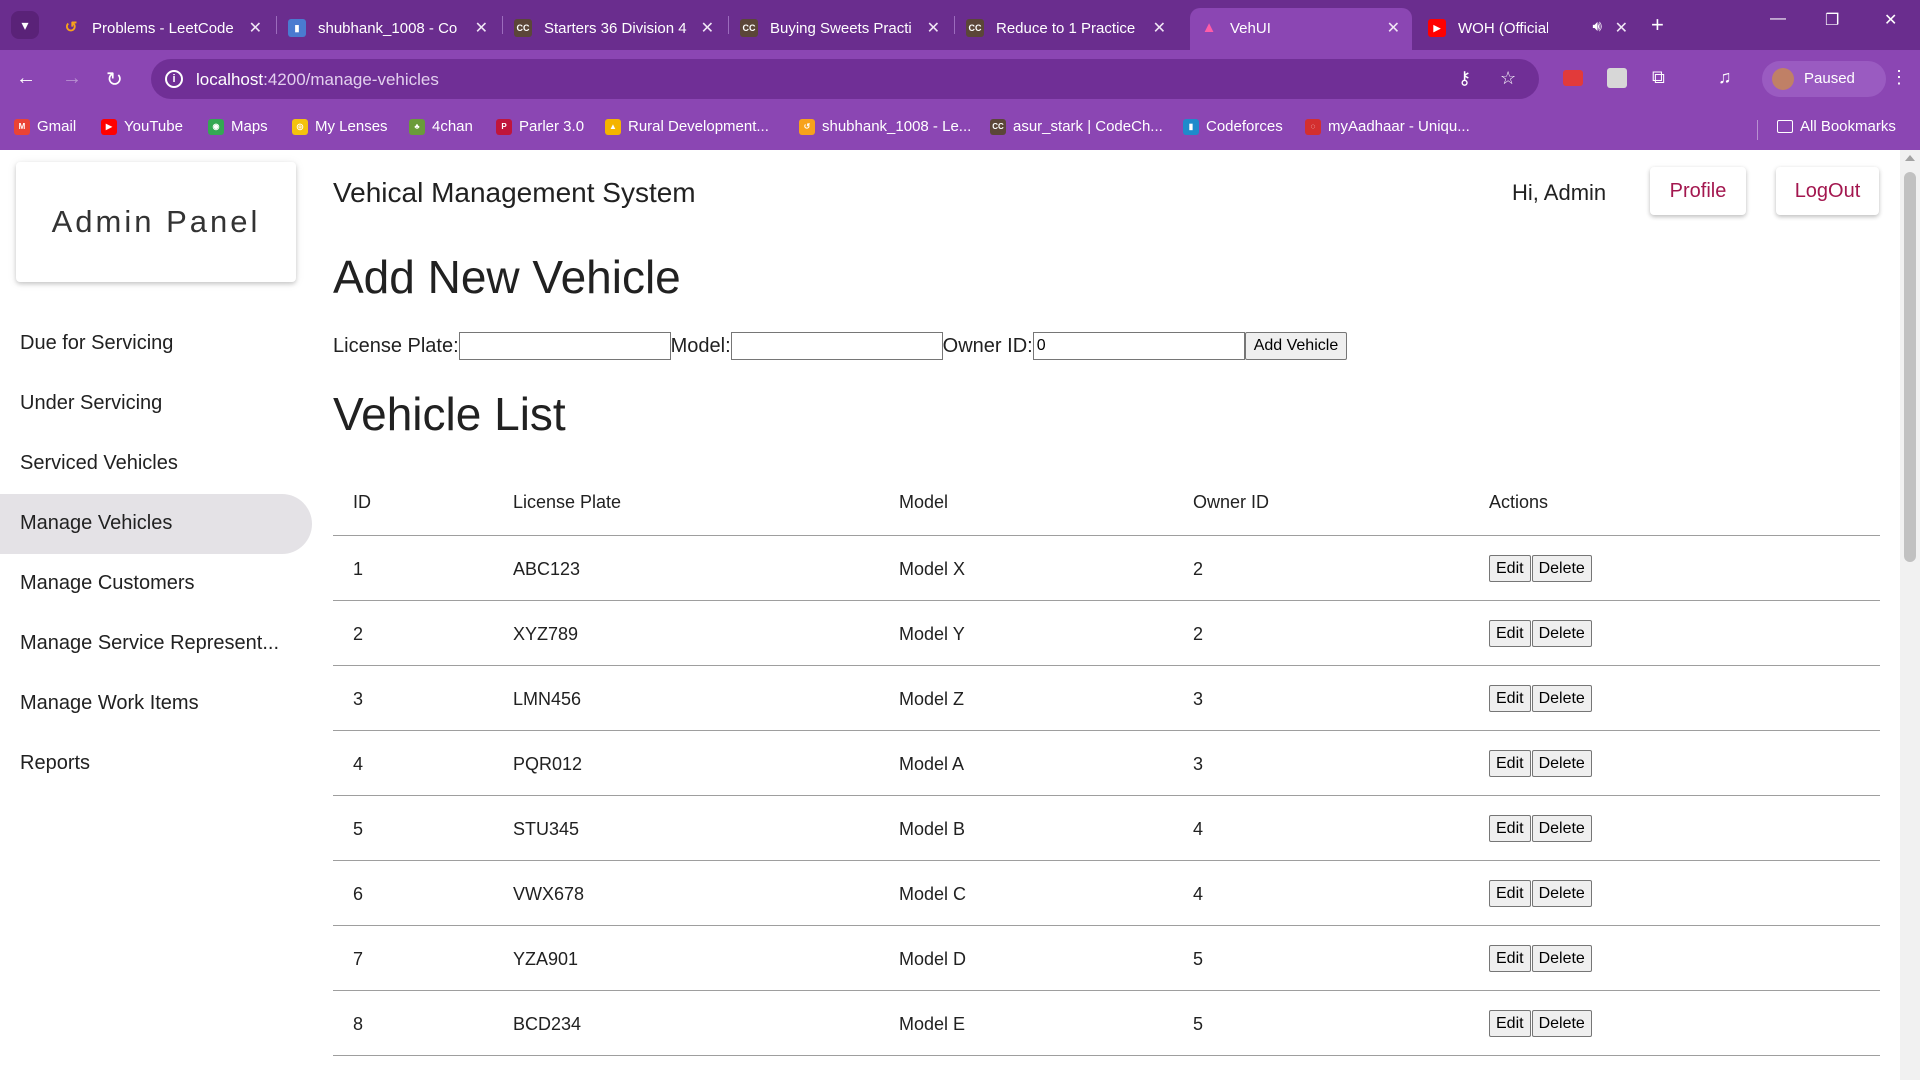 Image resolution: width=1920 pixels, height=1080 pixels. What do you see at coordinates (836, 346) in the screenshot?
I see `model-input` at bounding box center [836, 346].